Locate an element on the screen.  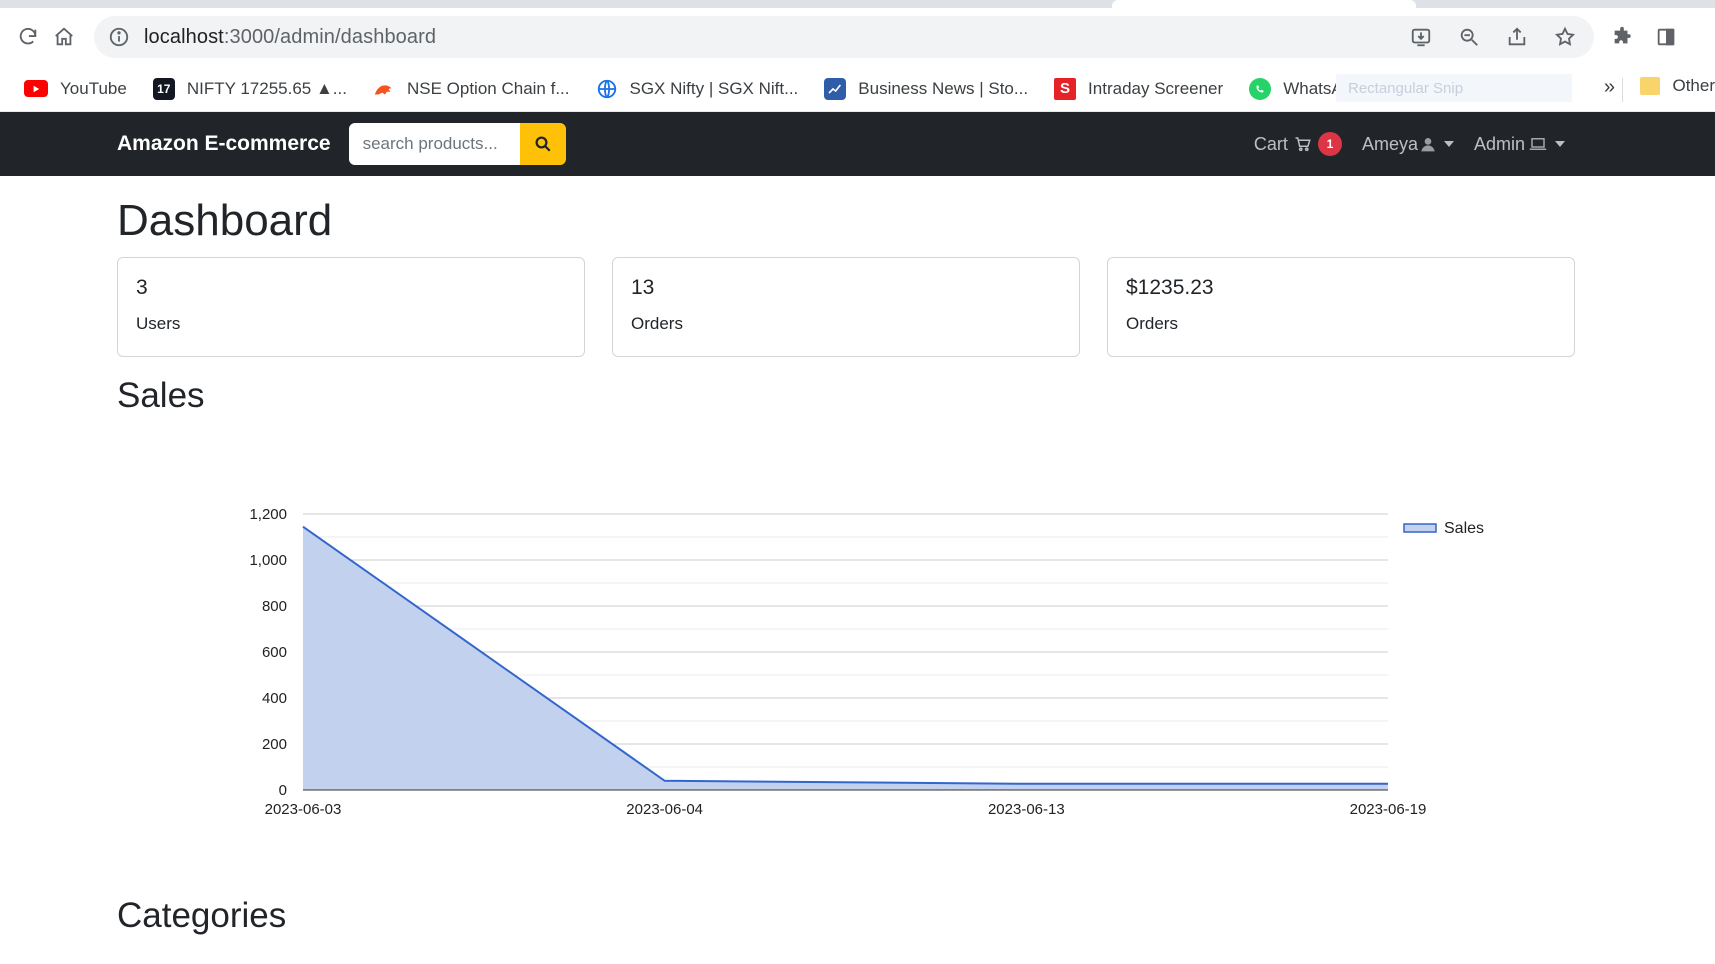
nse-icon is located at coordinates (384, 89).